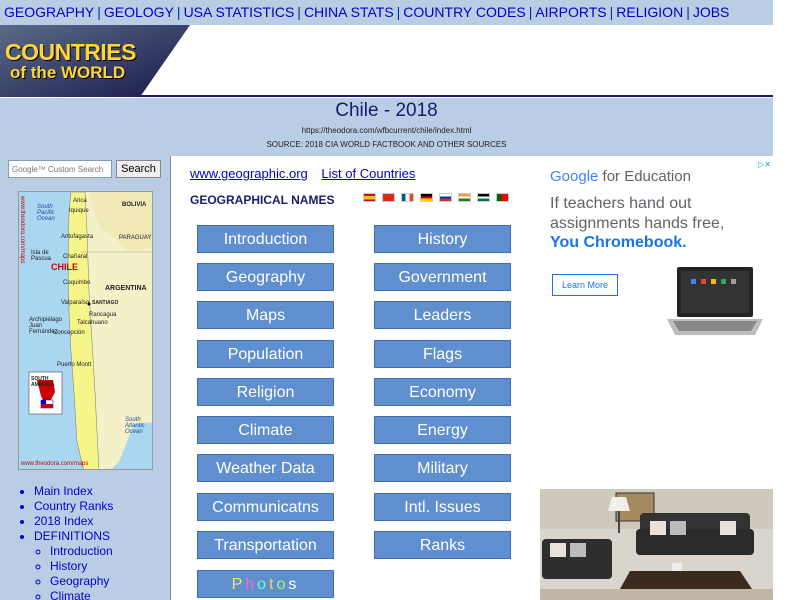  Describe the element at coordinates (764, 164) in the screenshot. I see `ad-choices-icon: ▷✕` at that location.